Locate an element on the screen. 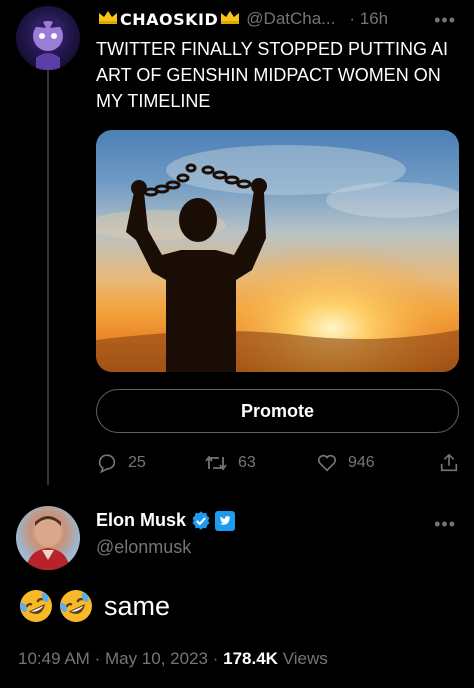  retweet-count: 63 is located at coordinates (247, 462).